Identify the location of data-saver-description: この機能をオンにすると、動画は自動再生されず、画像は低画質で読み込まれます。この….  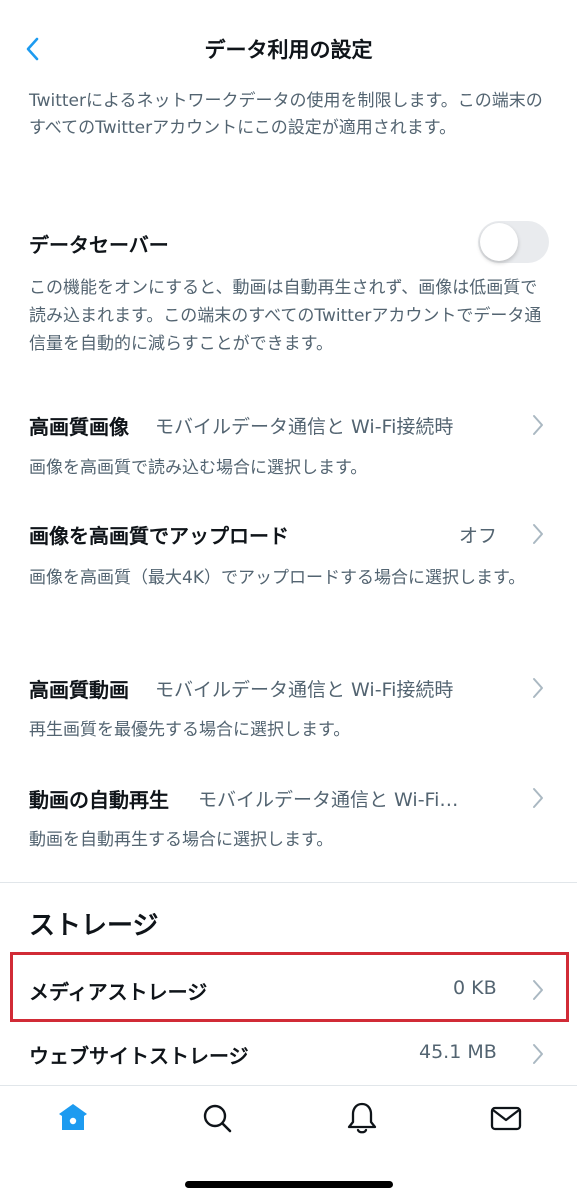
(285, 316).